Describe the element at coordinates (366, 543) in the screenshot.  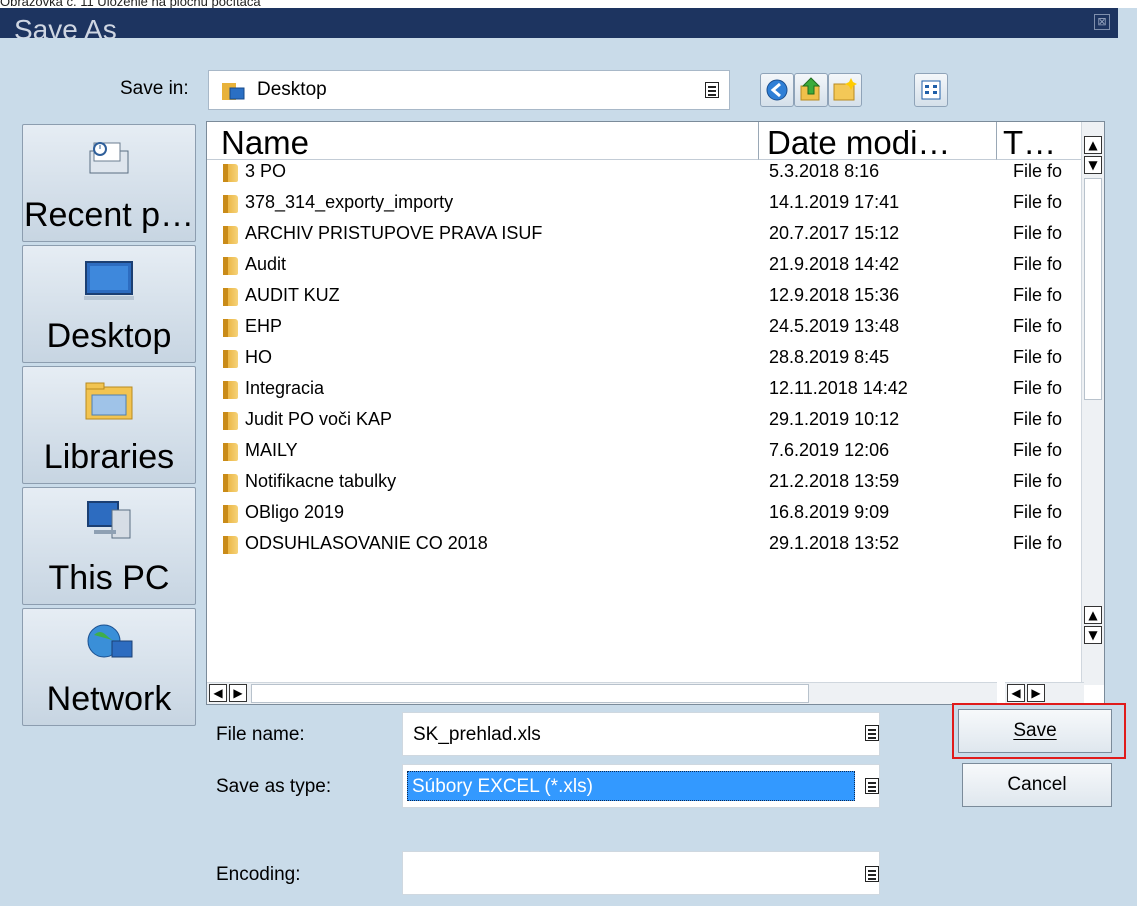
I see `file-name-text: ODSUHLASOVANIE CO 2018` at that location.